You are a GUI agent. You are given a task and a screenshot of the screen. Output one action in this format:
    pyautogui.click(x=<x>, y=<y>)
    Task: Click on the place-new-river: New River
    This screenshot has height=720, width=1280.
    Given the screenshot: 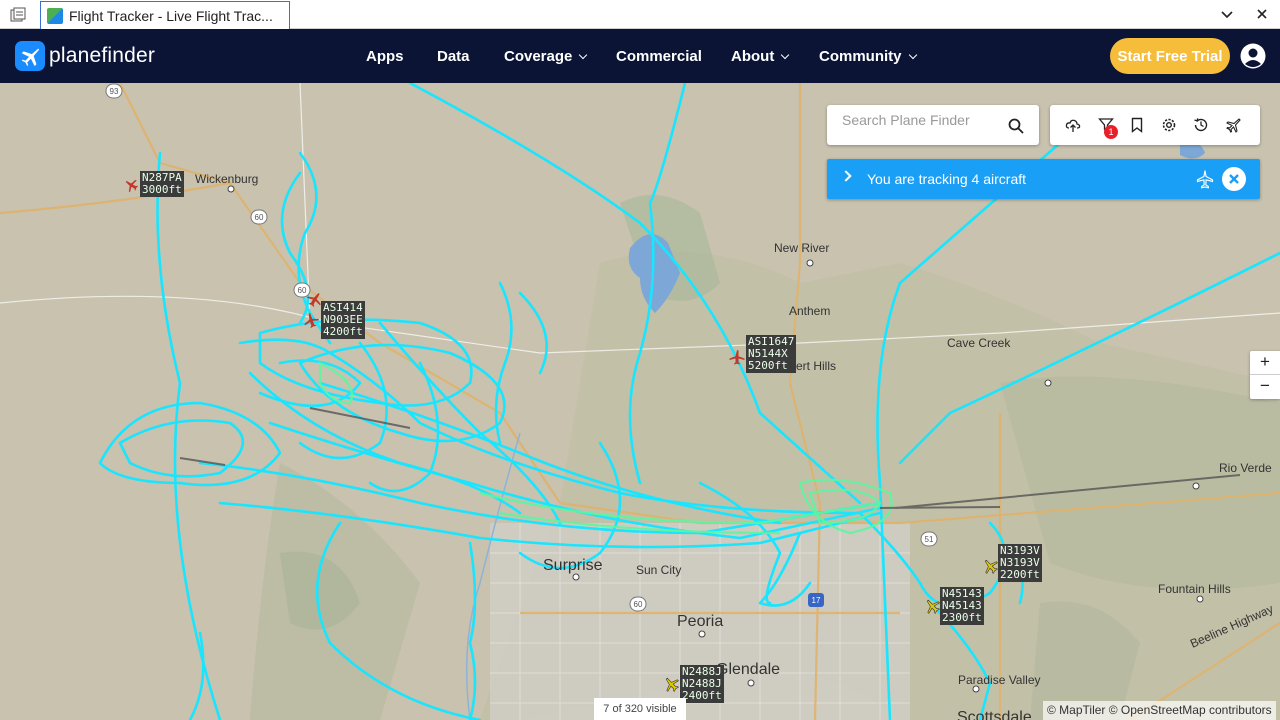 What is the action you would take?
    pyautogui.click(x=802, y=248)
    